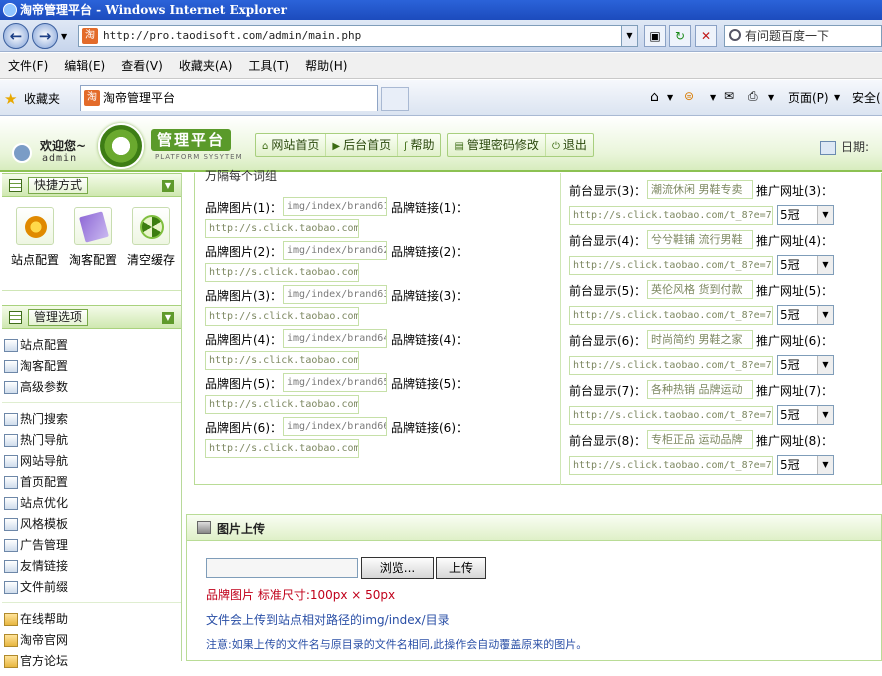 Image resolution: width=882 pixels, height=676 pixels. I want to click on menu-file: 文件(F), so click(28, 66).